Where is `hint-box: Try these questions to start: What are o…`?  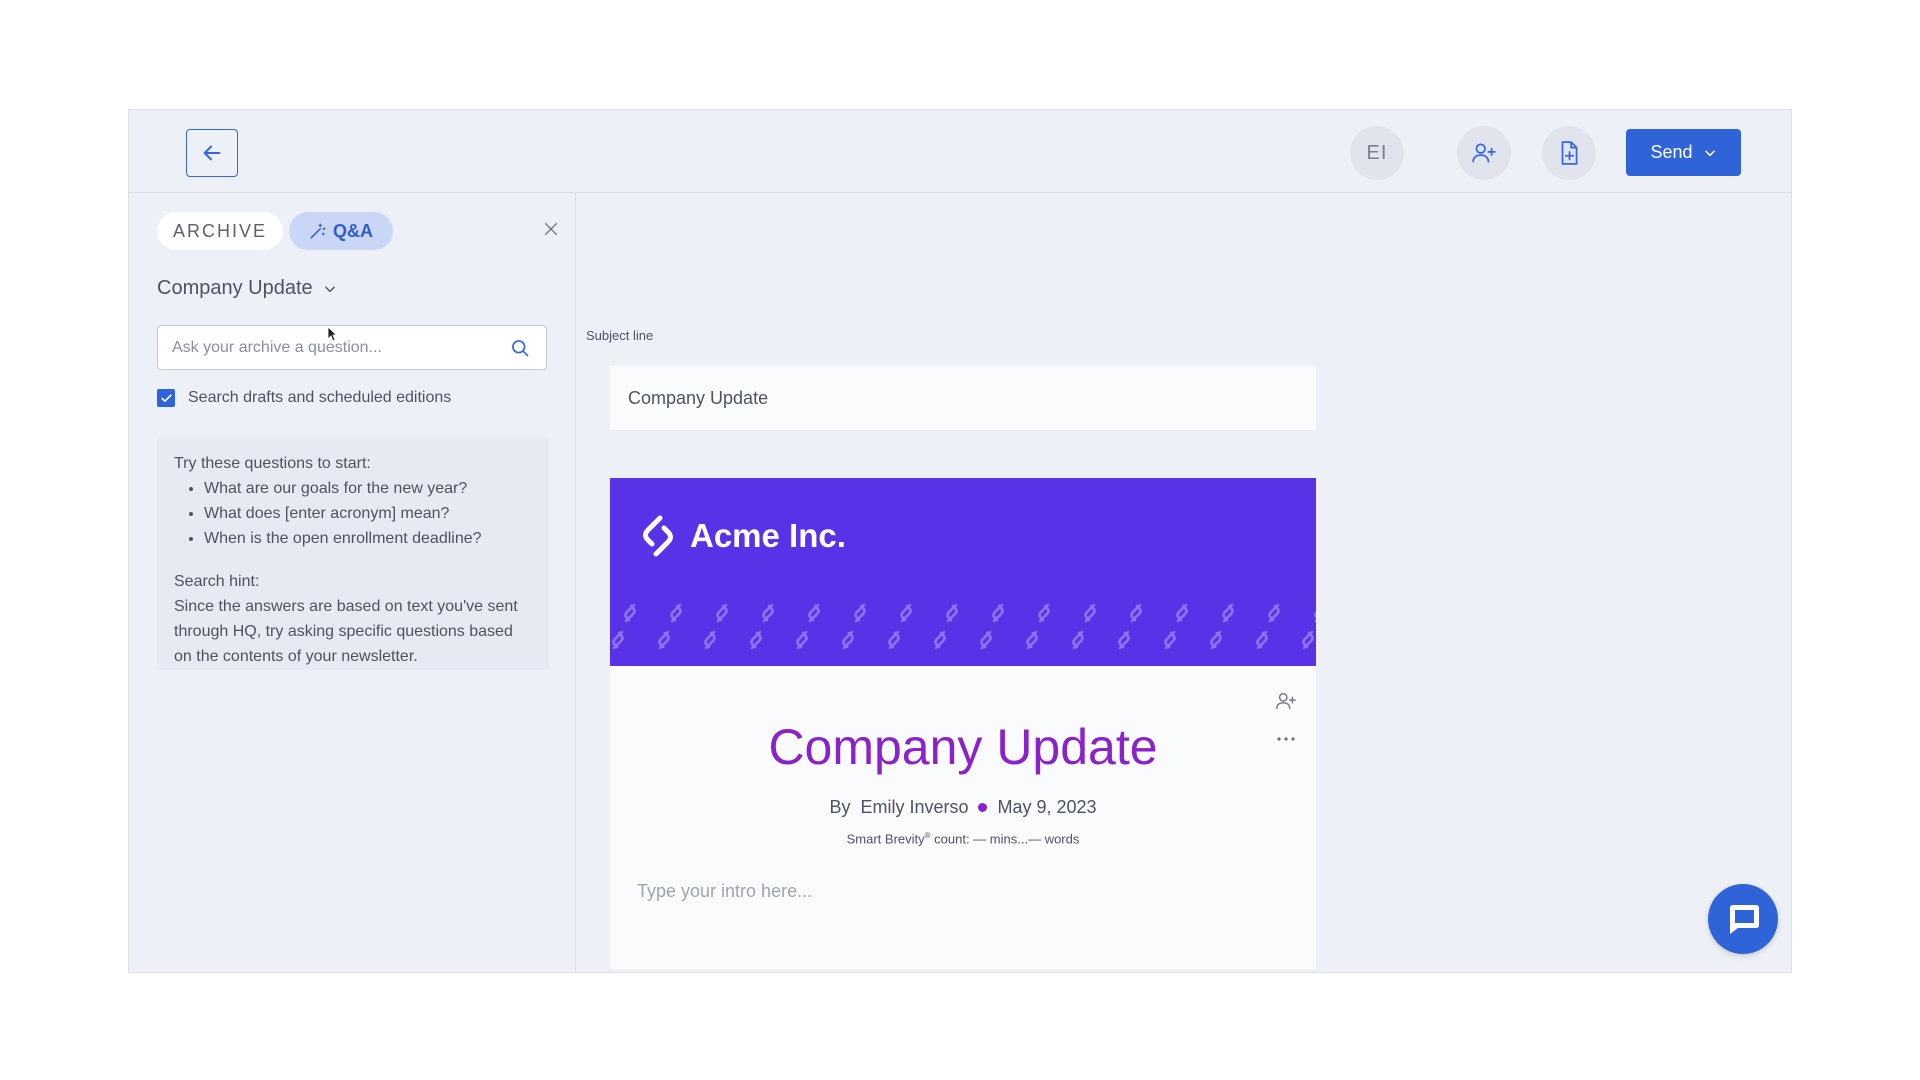
hint-box: Try these questions to start: What are o… is located at coordinates (353, 553).